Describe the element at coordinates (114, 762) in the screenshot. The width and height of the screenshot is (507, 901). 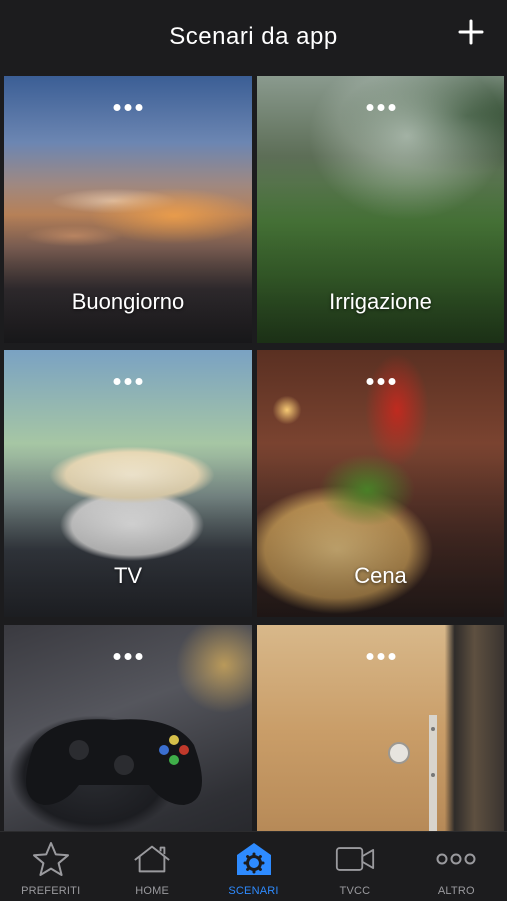
I see `game-controller-icon` at that location.